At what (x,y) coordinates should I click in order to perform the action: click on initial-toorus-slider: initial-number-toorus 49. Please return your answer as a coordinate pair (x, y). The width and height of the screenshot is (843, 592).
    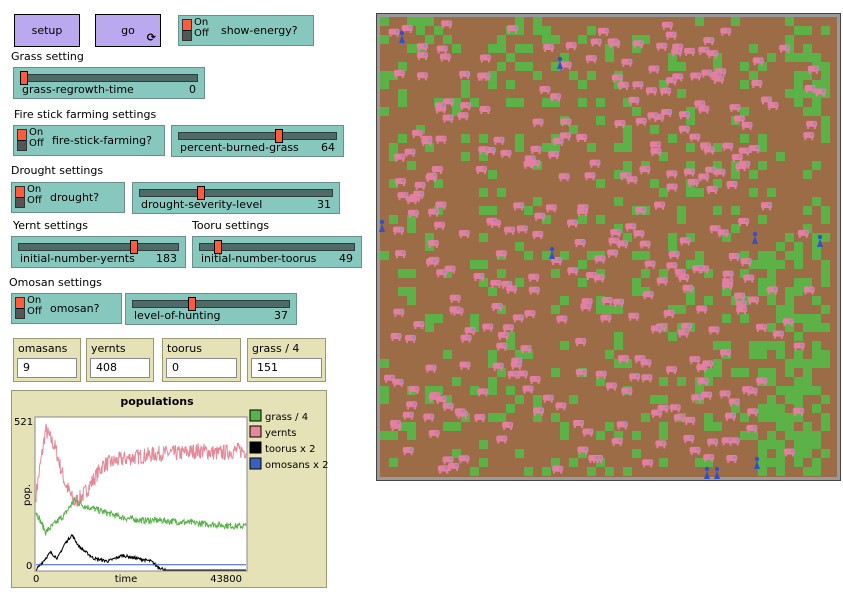
    Looking at the image, I should click on (277, 252).